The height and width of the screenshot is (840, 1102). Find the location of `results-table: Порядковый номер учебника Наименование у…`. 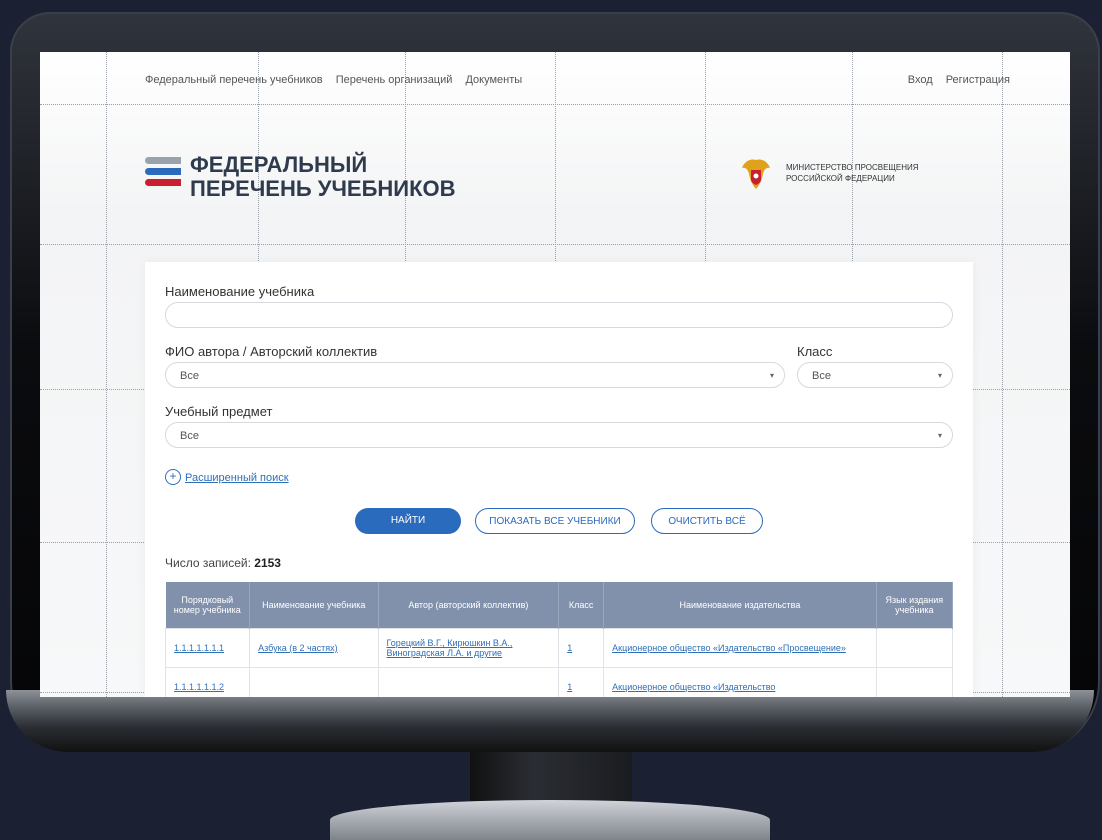

results-table: Порядковый номер учебника Наименование у… is located at coordinates (559, 639).